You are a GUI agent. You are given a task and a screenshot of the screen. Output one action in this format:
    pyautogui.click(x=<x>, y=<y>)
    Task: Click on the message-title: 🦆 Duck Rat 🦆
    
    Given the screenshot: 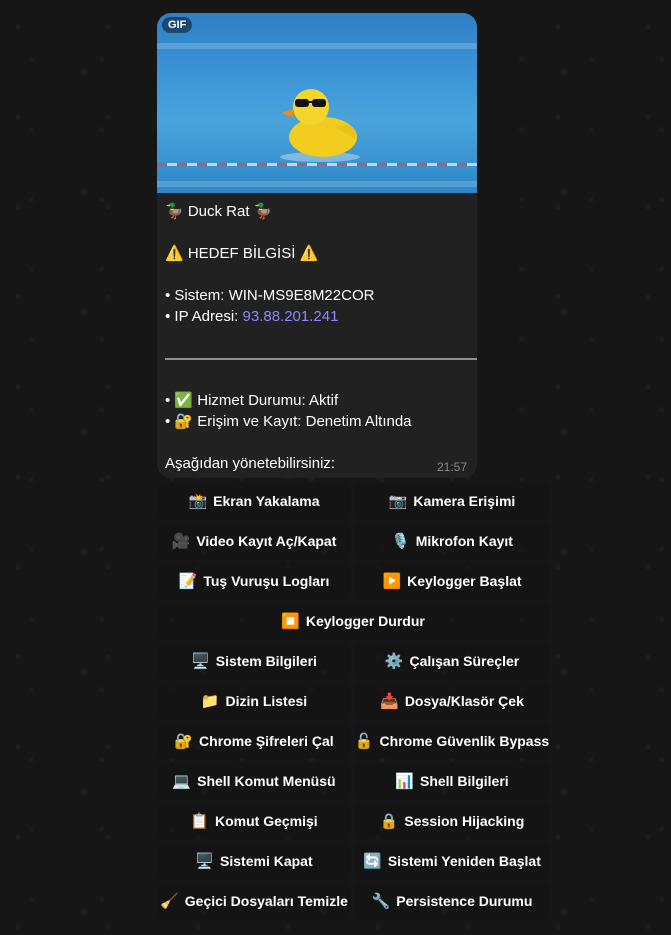 What is the action you would take?
    pyautogui.click(x=219, y=211)
    